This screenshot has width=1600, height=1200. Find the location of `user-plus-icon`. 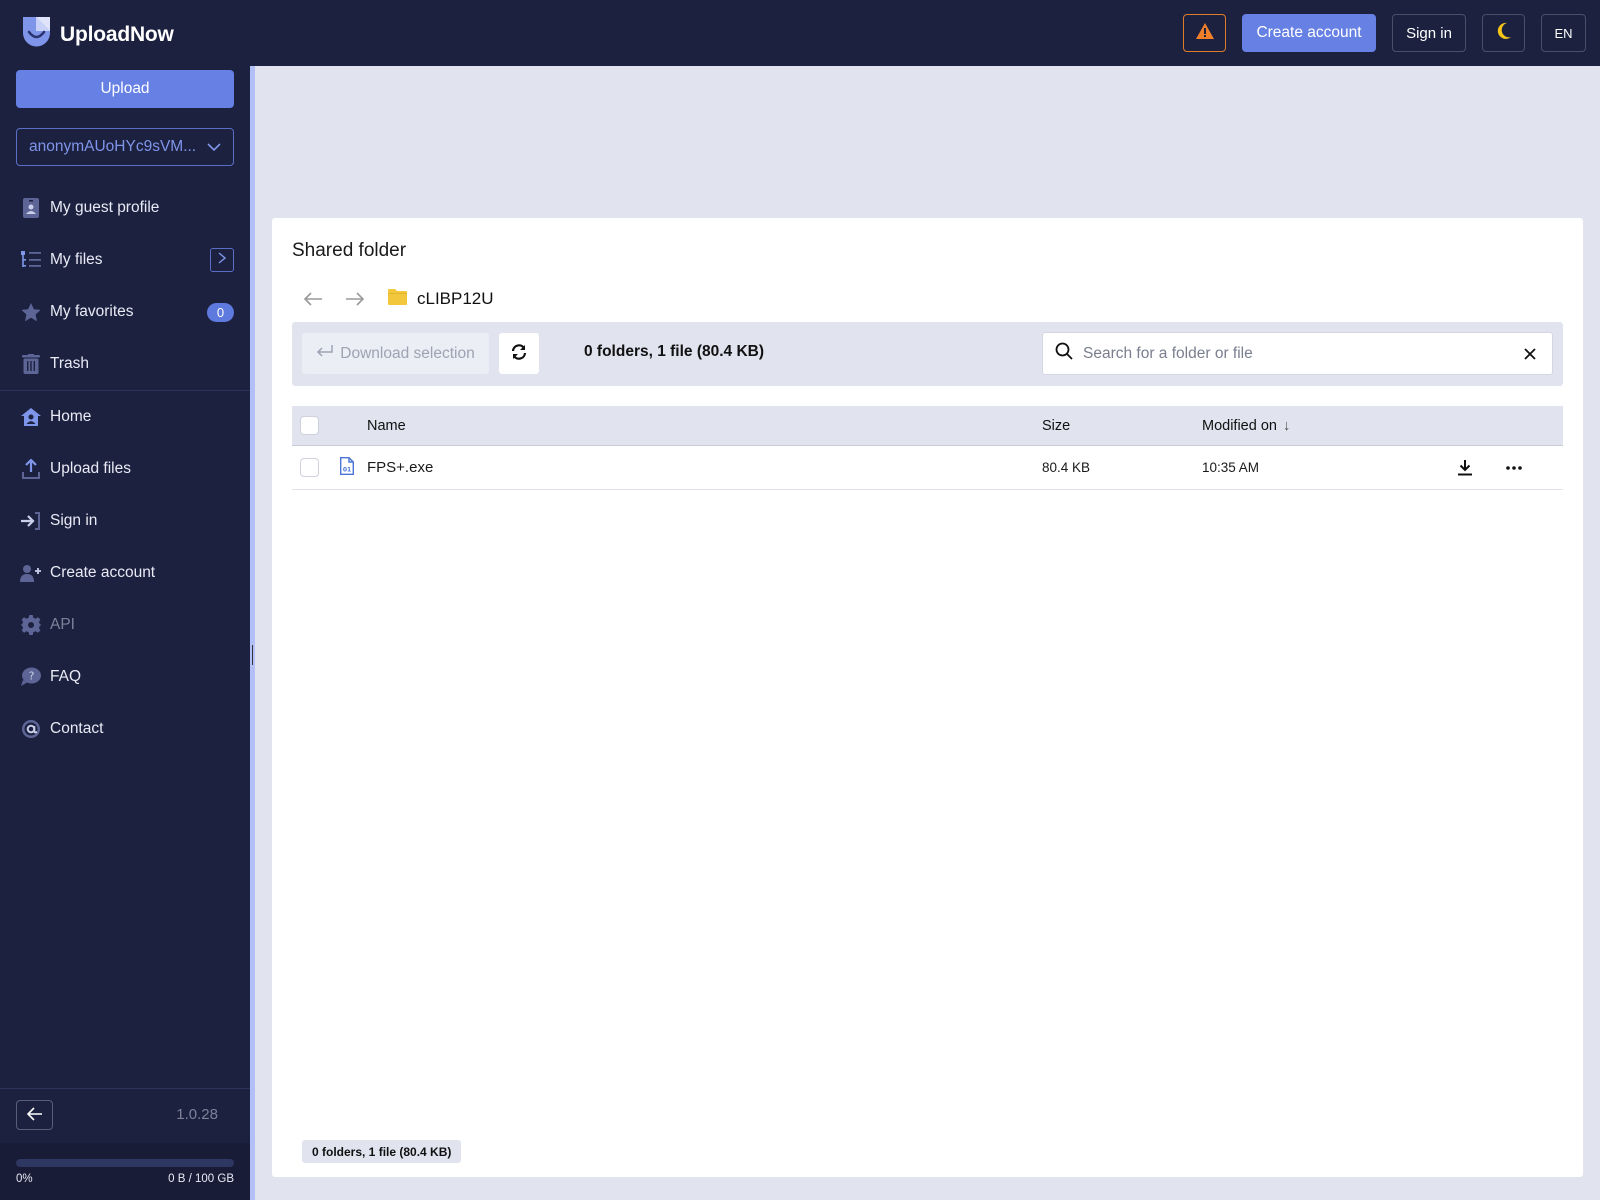

user-plus-icon is located at coordinates (31, 573).